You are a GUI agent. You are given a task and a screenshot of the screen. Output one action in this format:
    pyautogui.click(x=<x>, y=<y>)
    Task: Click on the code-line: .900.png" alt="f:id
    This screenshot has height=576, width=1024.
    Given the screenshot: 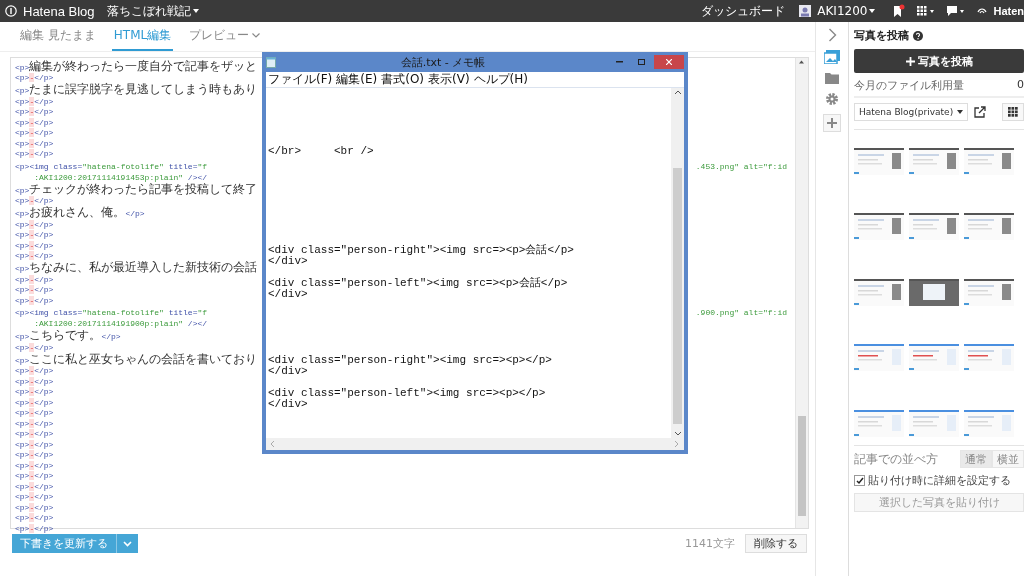 What is the action you would take?
    pyautogui.click(x=741, y=313)
    